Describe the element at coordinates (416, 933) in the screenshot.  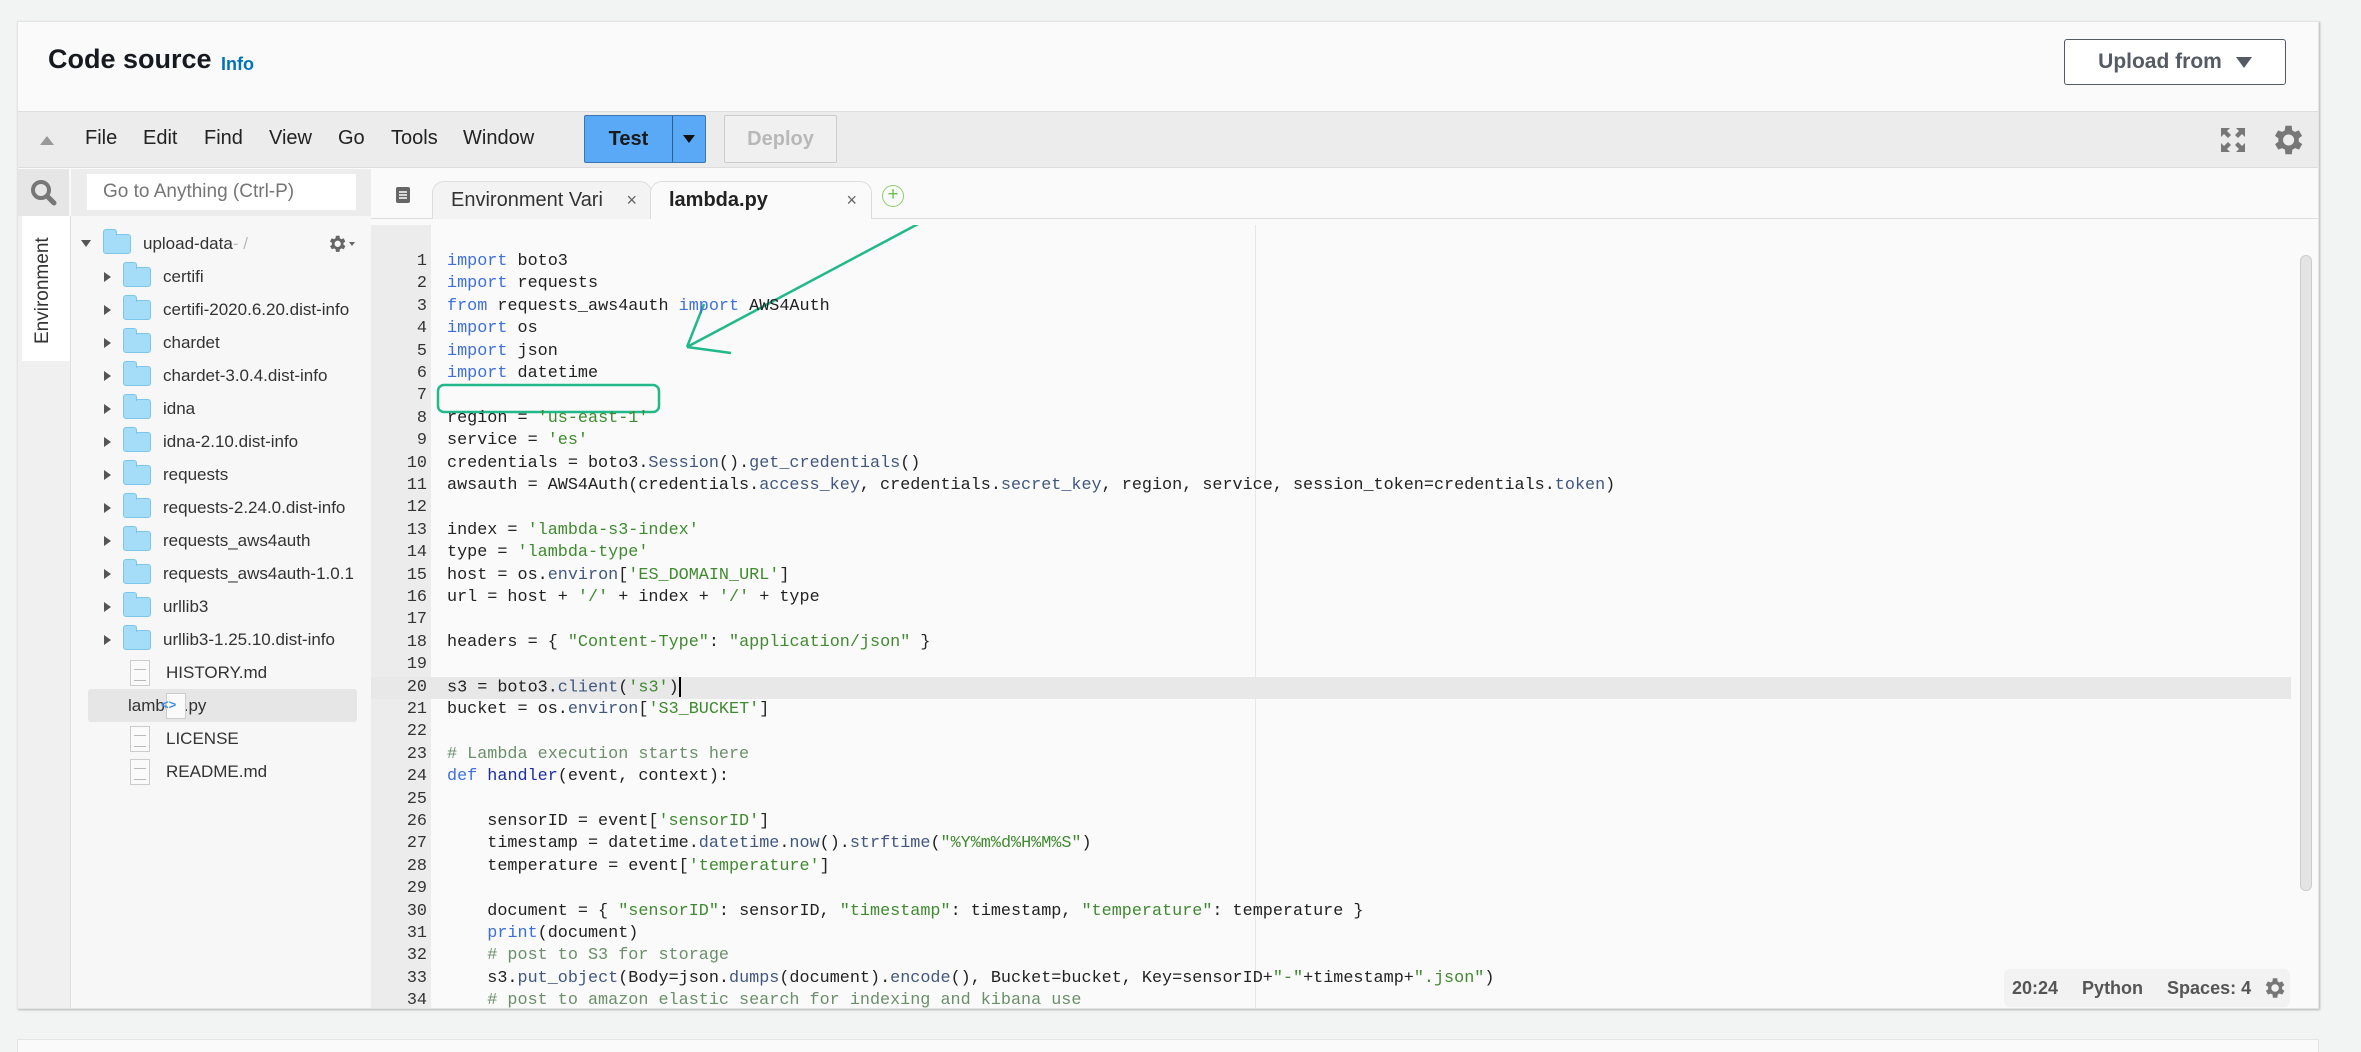
I see `line-number: 31` at that location.